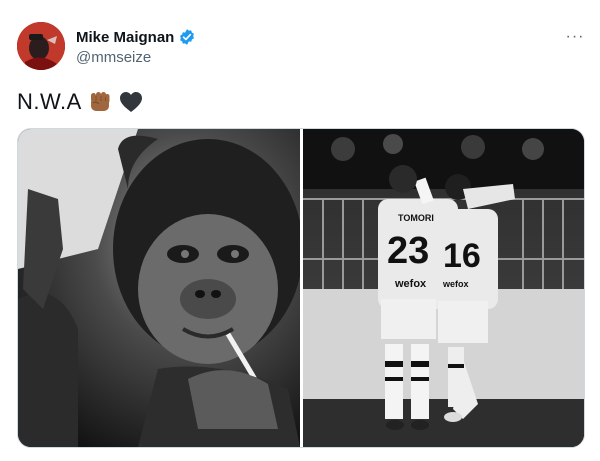 This screenshot has height=461, width=600. I want to click on svg-text: TOMORI, so click(416, 218).